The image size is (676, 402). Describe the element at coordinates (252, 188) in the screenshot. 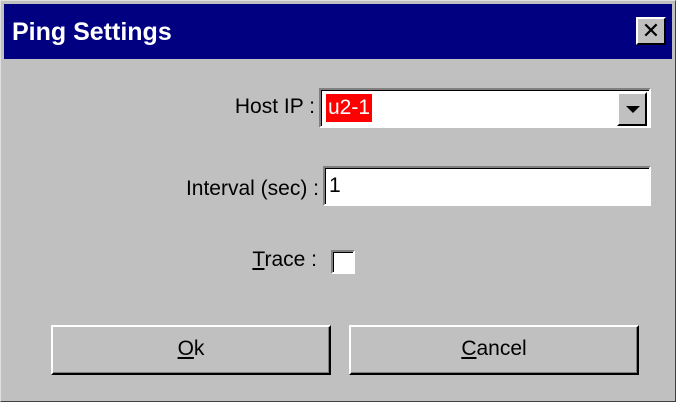

I see `interval-label: Interval (sec) :` at that location.